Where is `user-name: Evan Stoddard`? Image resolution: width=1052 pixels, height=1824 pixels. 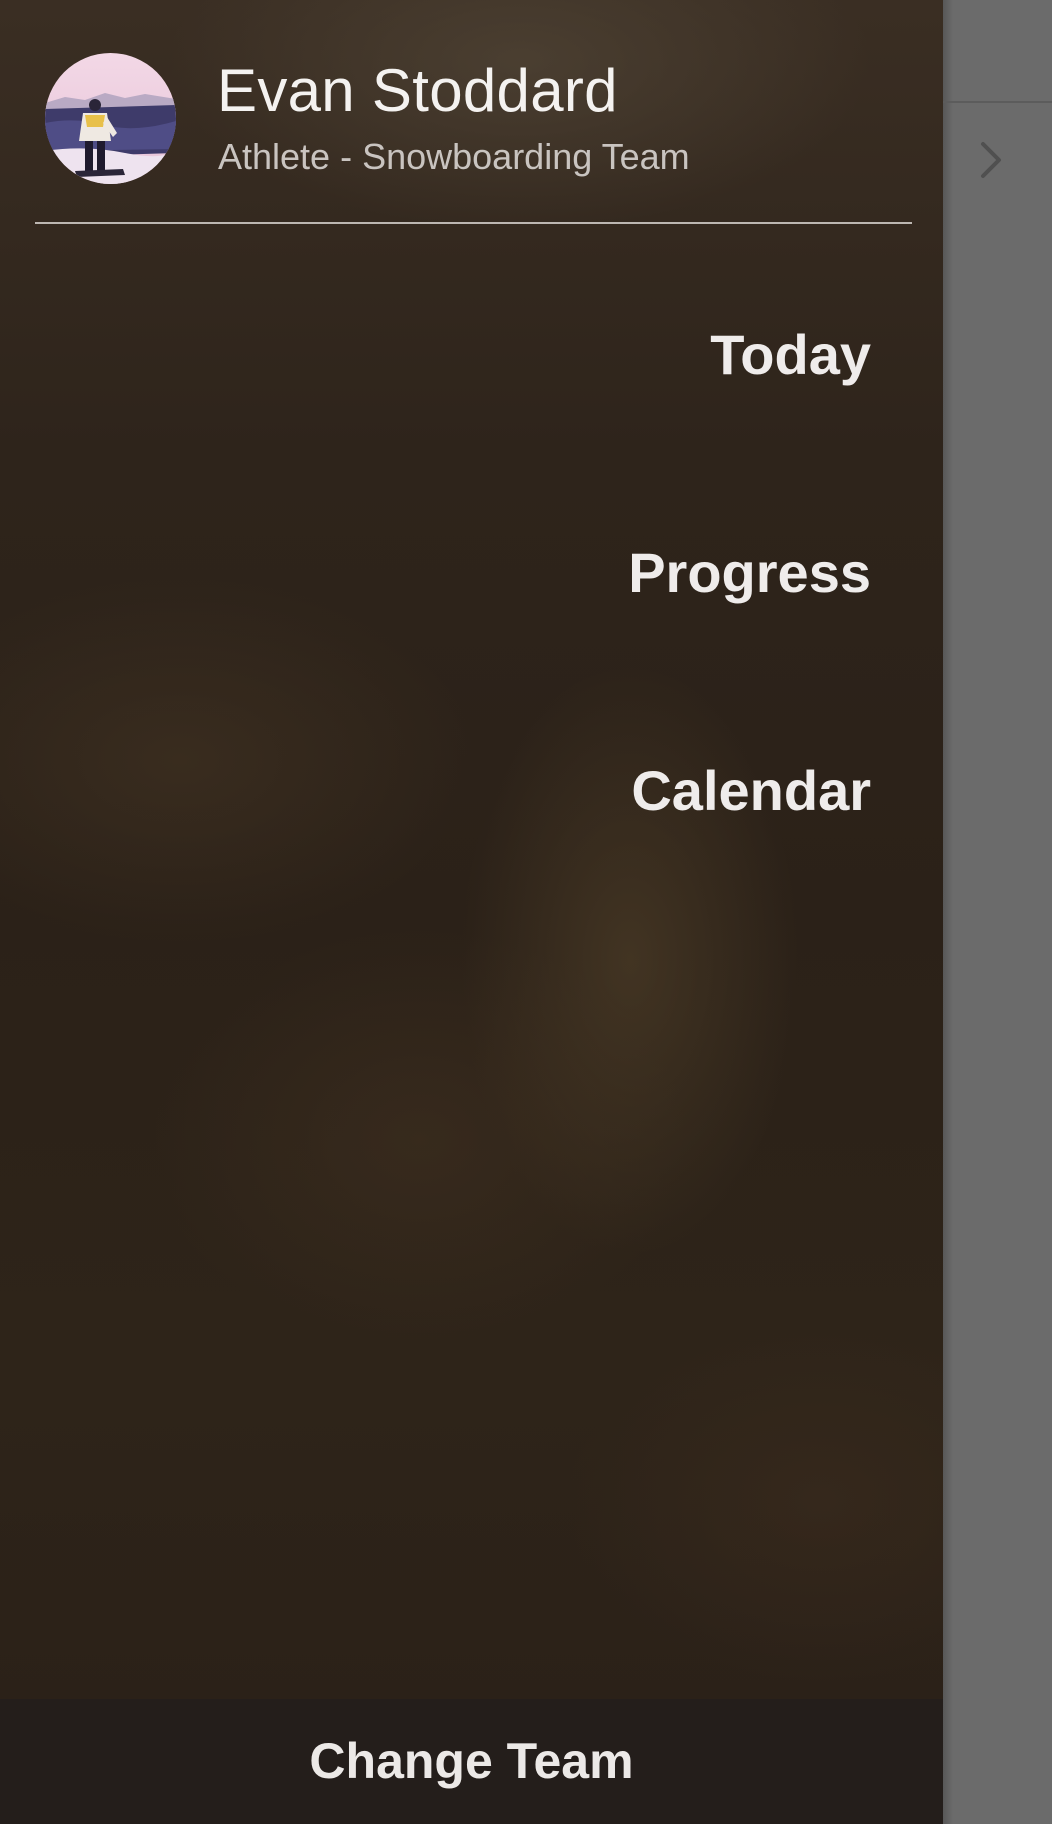 user-name: Evan Stoddard is located at coordinates (417, 90).